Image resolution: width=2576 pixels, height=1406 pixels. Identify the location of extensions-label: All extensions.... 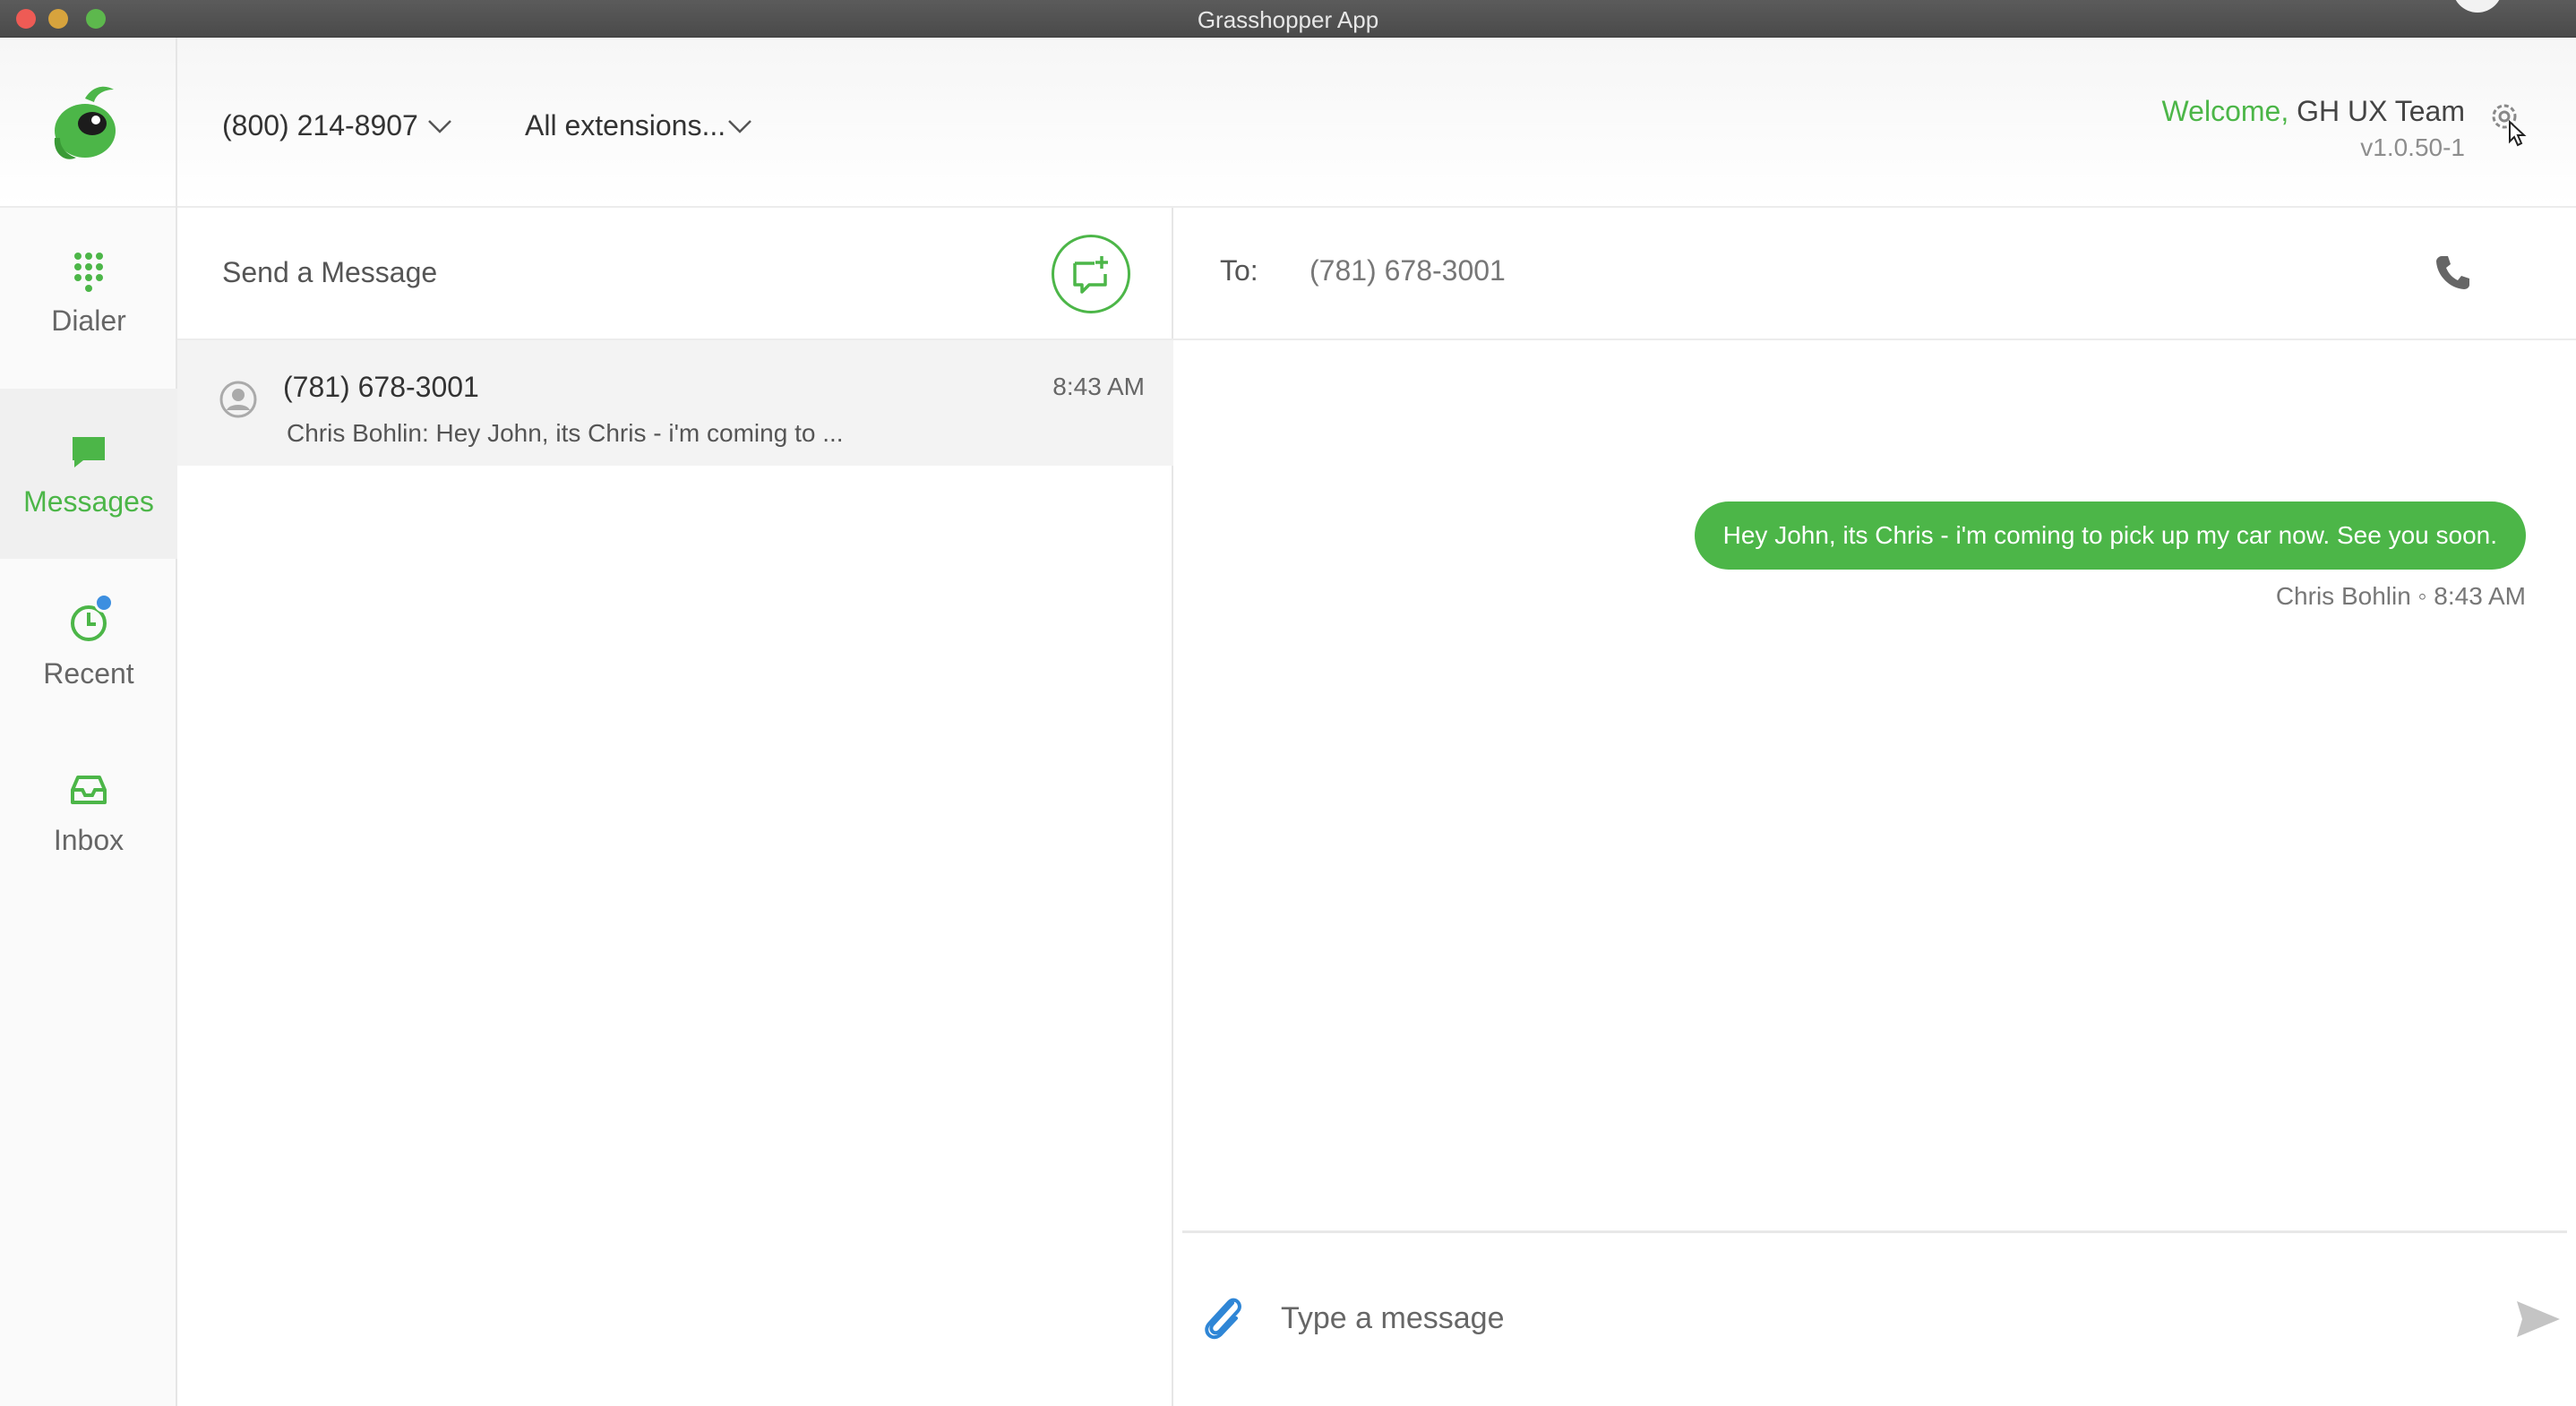
(625, 125).